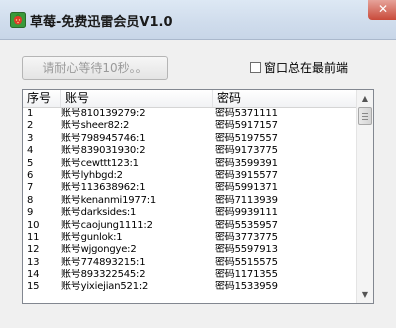 Image resolution: width=396 pixels, height=328 pixels. I want to click on row-password: 密码9173775, so click(246, 151).